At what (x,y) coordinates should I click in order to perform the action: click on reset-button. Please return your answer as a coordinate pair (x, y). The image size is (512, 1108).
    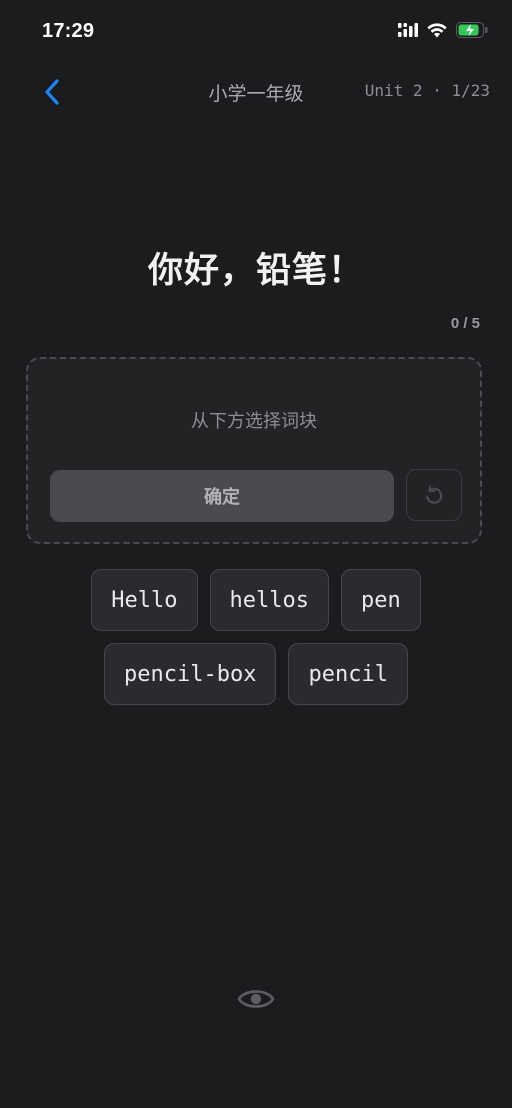
    Looking at the image, I should click on (434, 495).